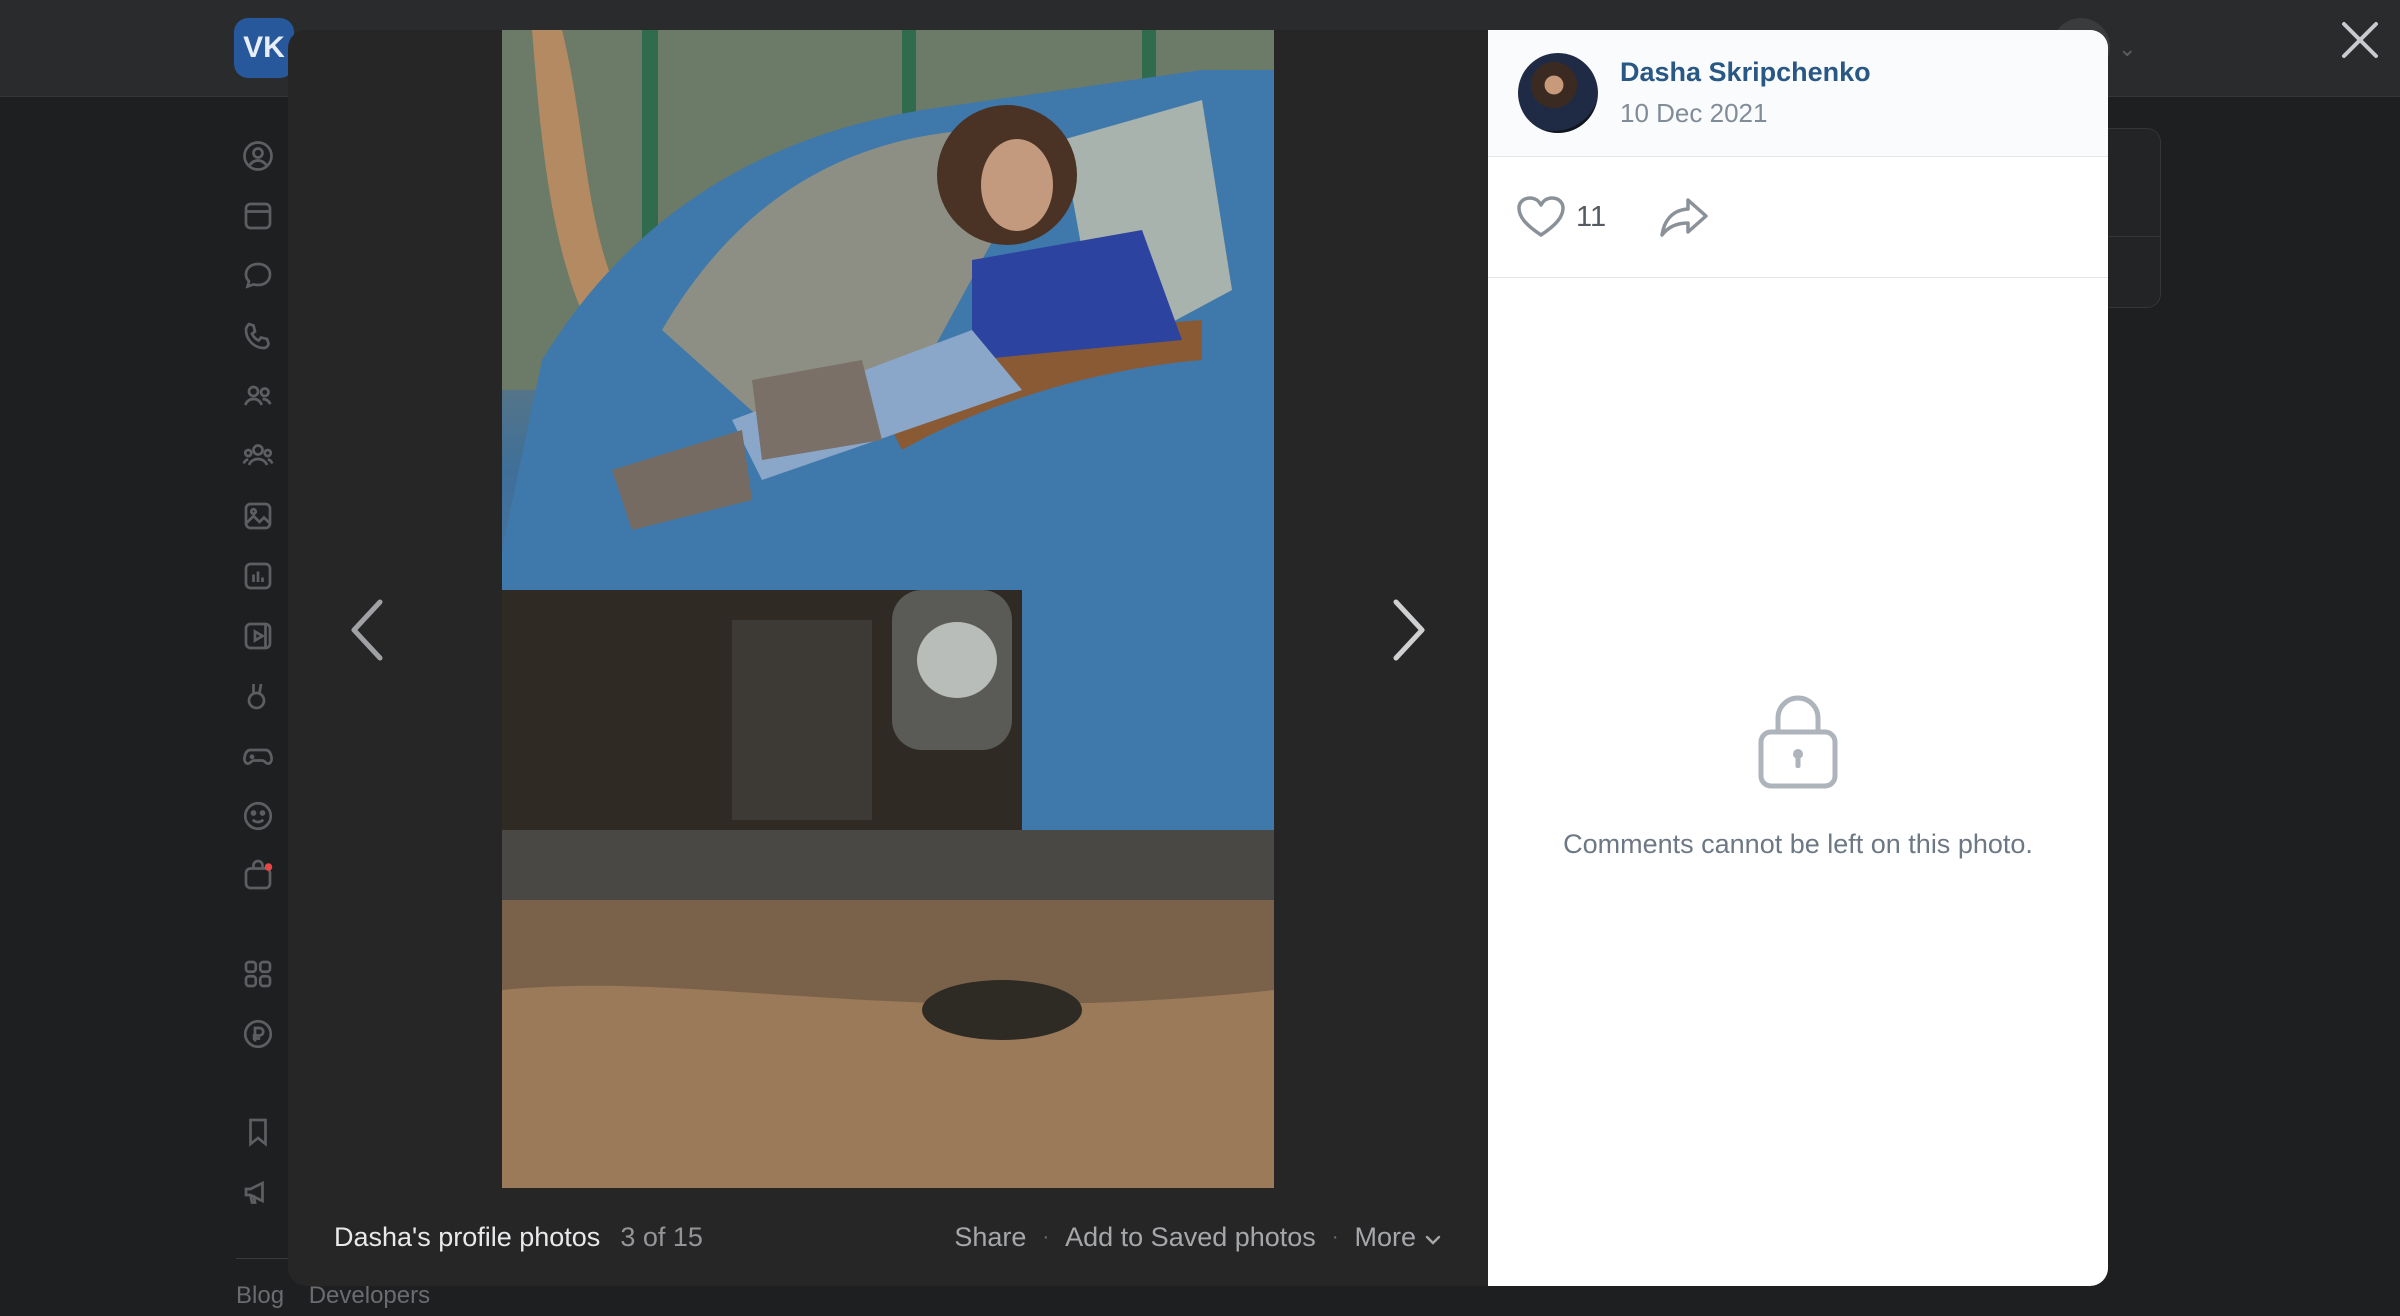  Describe the element at coordinates (467, 1237) in the screenshot. I see `album-title-link: Dasha's profile photos` at that location.